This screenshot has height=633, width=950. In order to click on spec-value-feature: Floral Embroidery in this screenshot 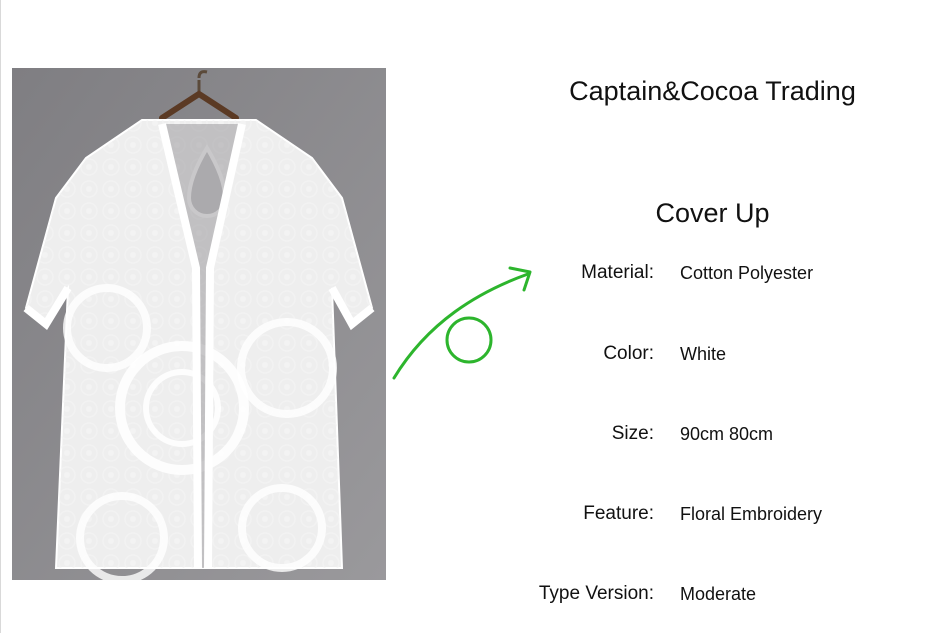, I will do `click(751, 514)`.